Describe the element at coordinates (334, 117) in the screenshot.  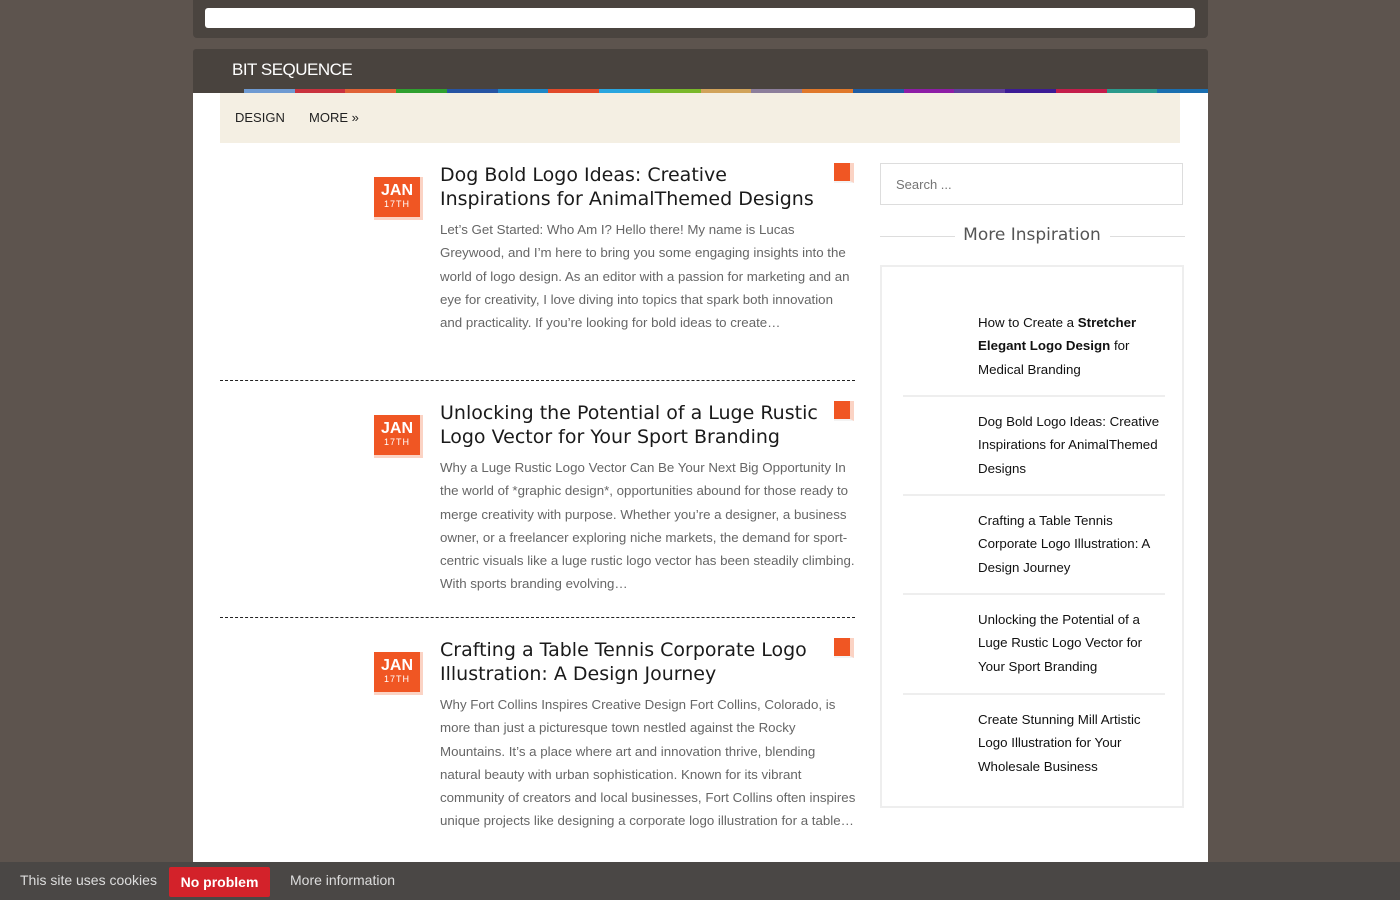
I see `nav-item-more: MORE »` at that location.